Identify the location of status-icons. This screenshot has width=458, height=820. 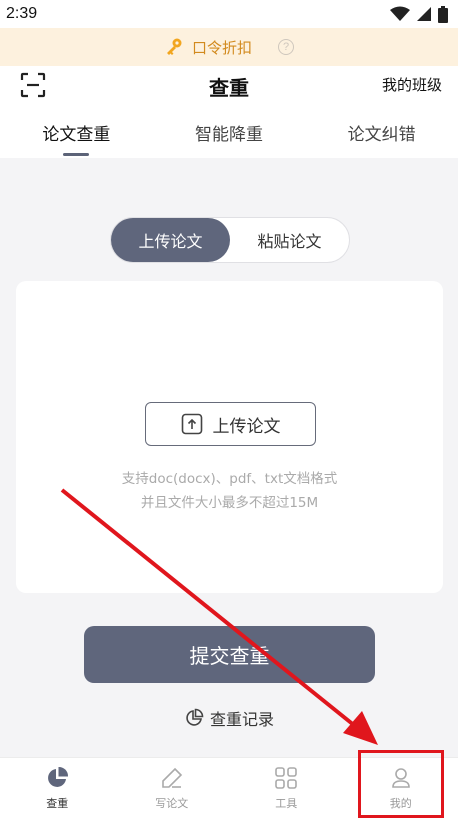
(419, 14).